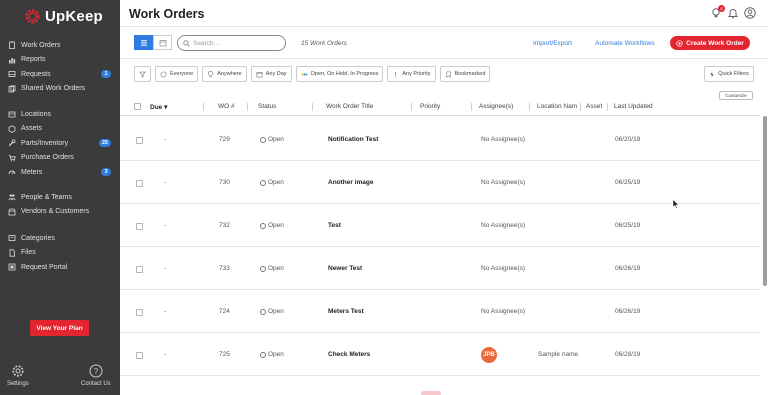 The width and height of the screenshot is (768, 395). I want to click on user-menu-button, so click(750, 13).